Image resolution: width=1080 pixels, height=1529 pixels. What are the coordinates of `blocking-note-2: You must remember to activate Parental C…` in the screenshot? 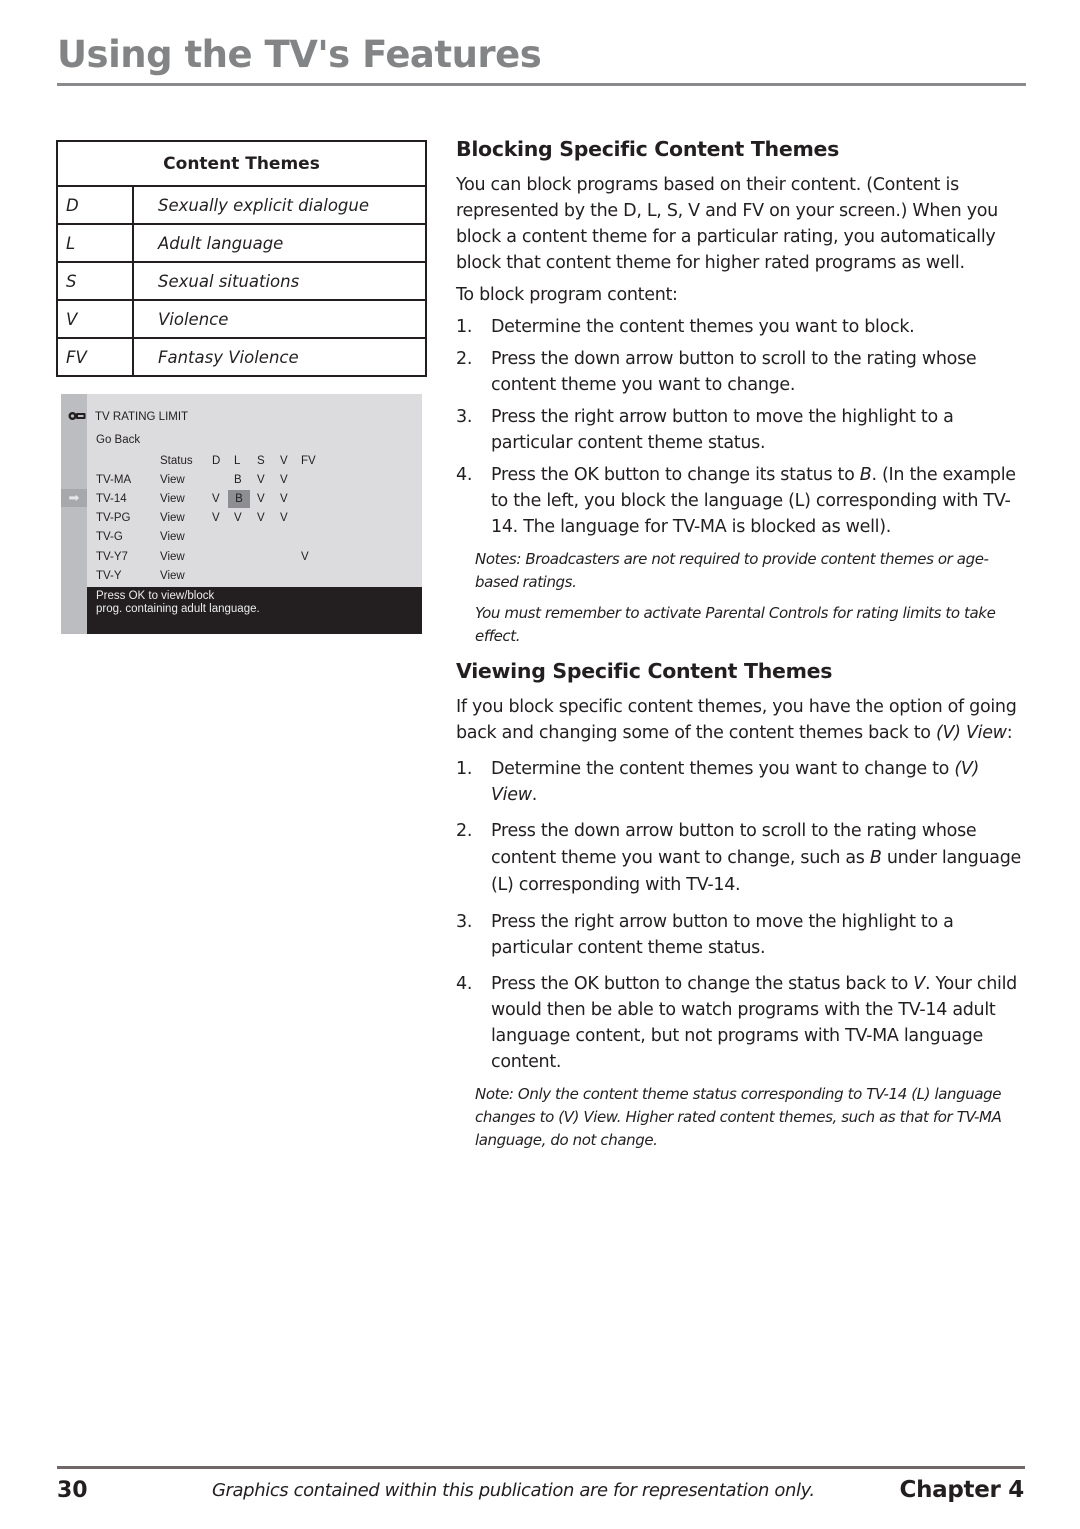 It's located at (735, 624).